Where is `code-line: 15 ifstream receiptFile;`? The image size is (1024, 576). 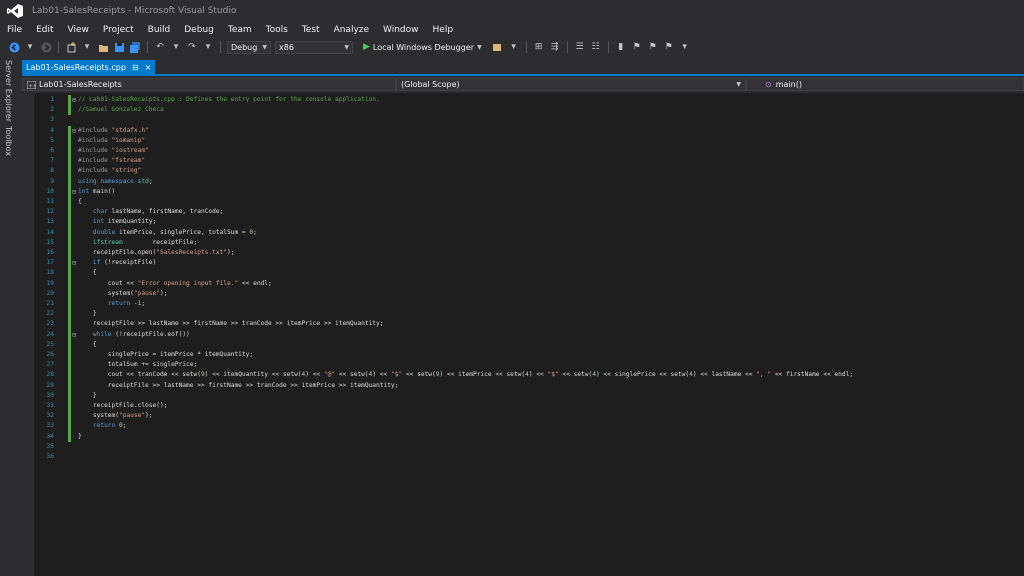
code-line: 15 ifstream receiptFile; is located at coordinates (529, 242).